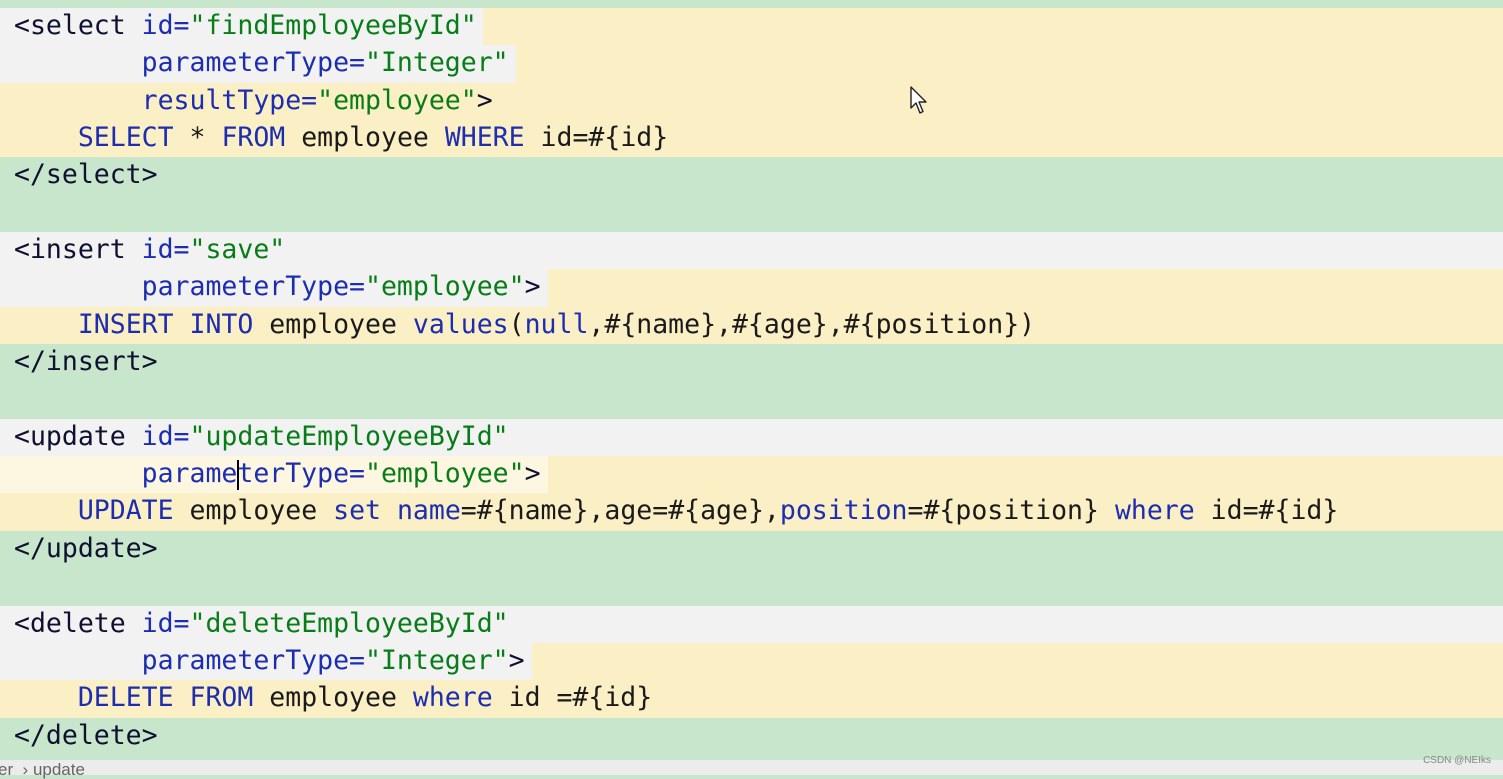 This screenshot has width=1503, height=779. Describe the element at coordinates (484, 138) in the screenshot. I see `code-token: WHERE` at that location.